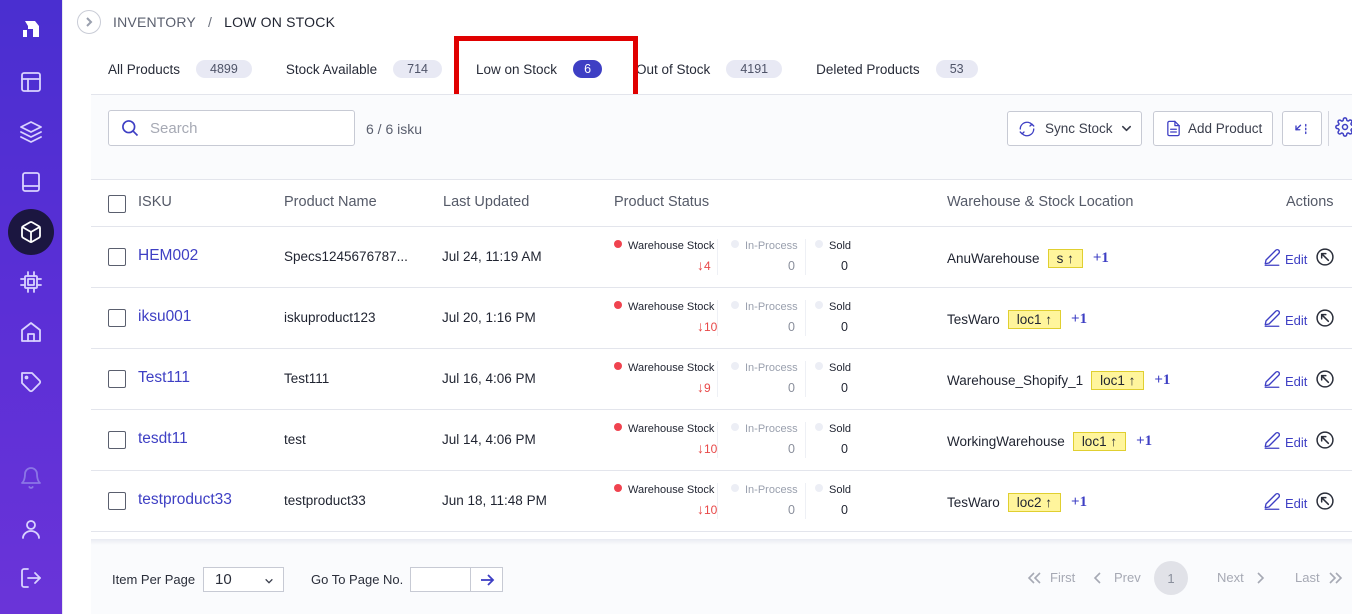 The image size is (1352, 614). Describe the element at coordinates (1241, 577) in the screenshot. I see `next-page-button: Next` at that location.